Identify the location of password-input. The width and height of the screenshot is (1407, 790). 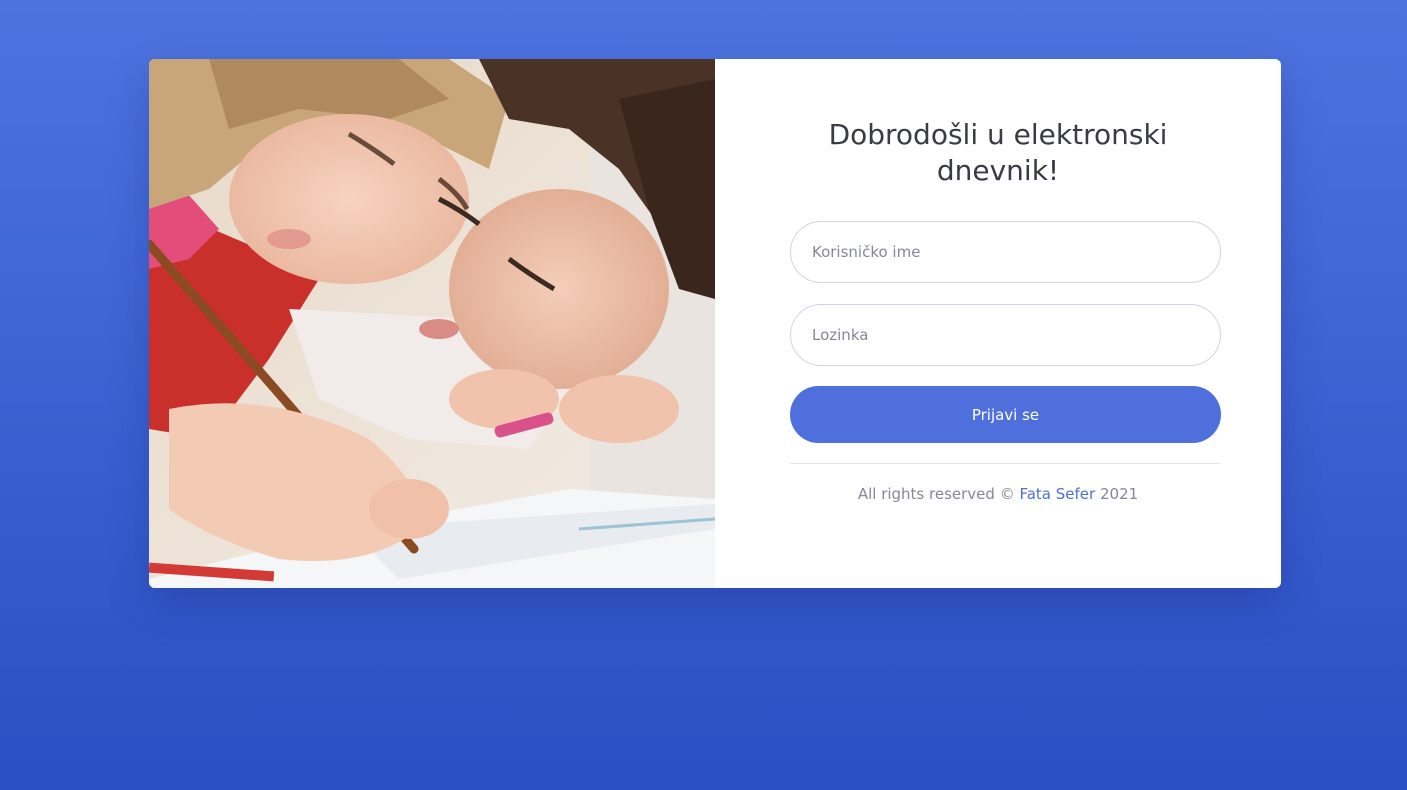
(1005, 335).